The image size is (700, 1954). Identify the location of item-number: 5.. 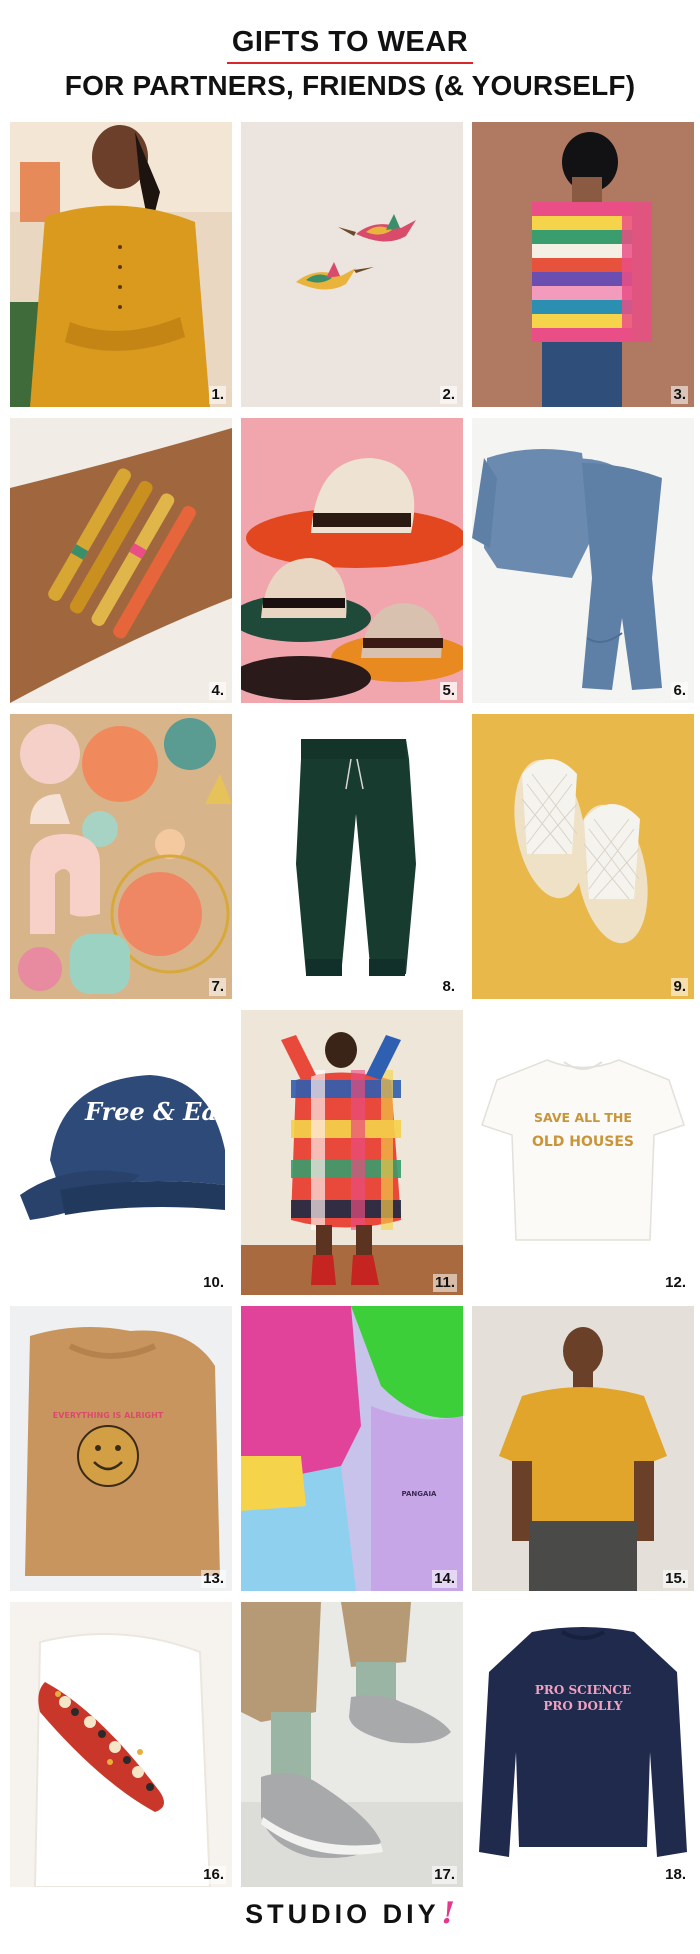
(448, 691).